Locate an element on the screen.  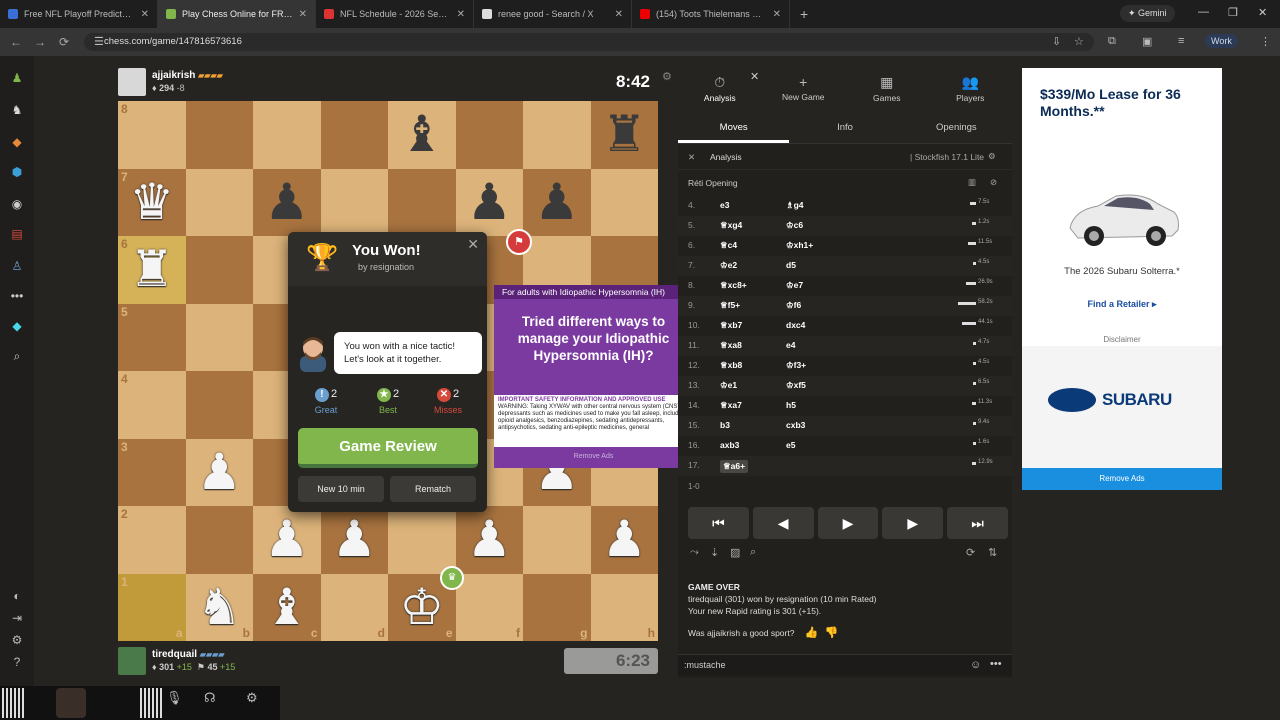
search-icon: ⌕ is located at coordinates (17, 356).